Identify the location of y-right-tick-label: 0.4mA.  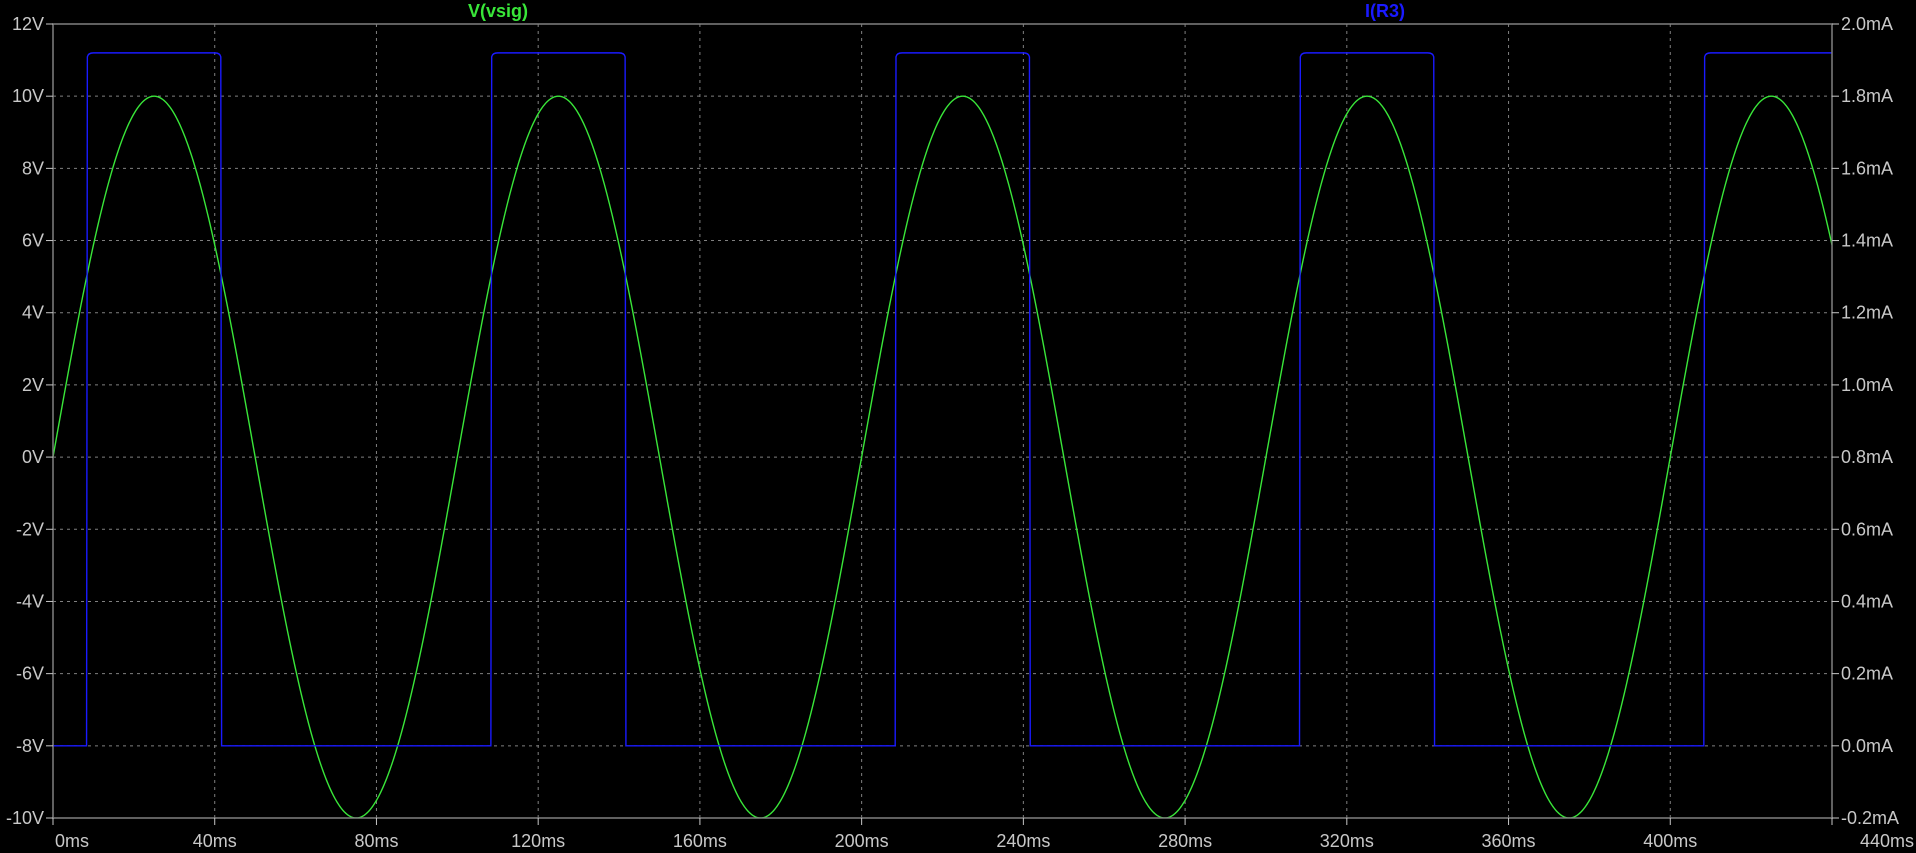
(1867, 601).